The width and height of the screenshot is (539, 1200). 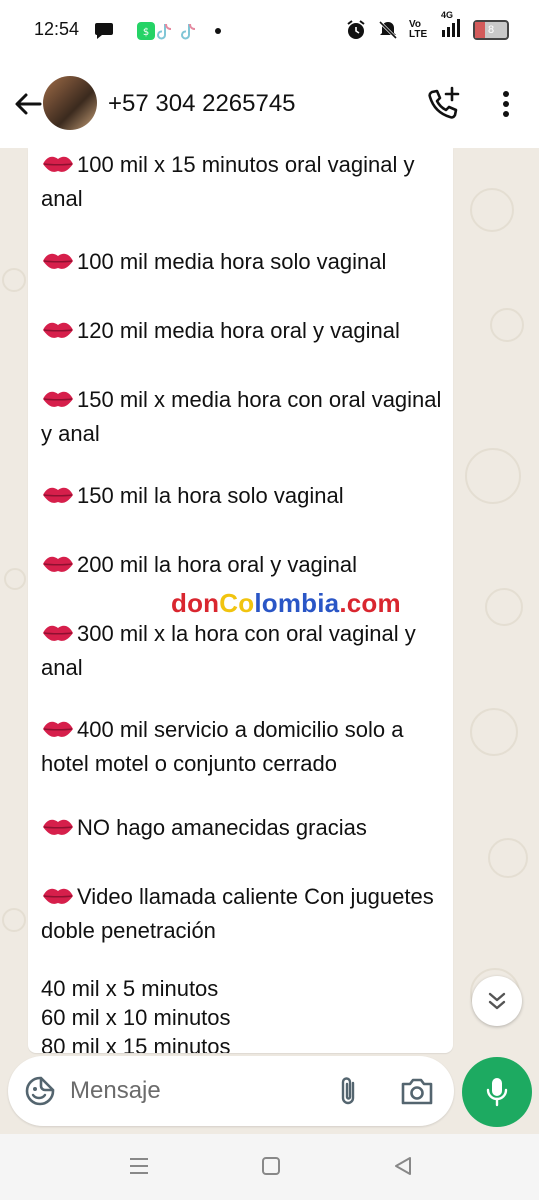 I want to click on battery-icon: 8, so click(x=491, y=29).